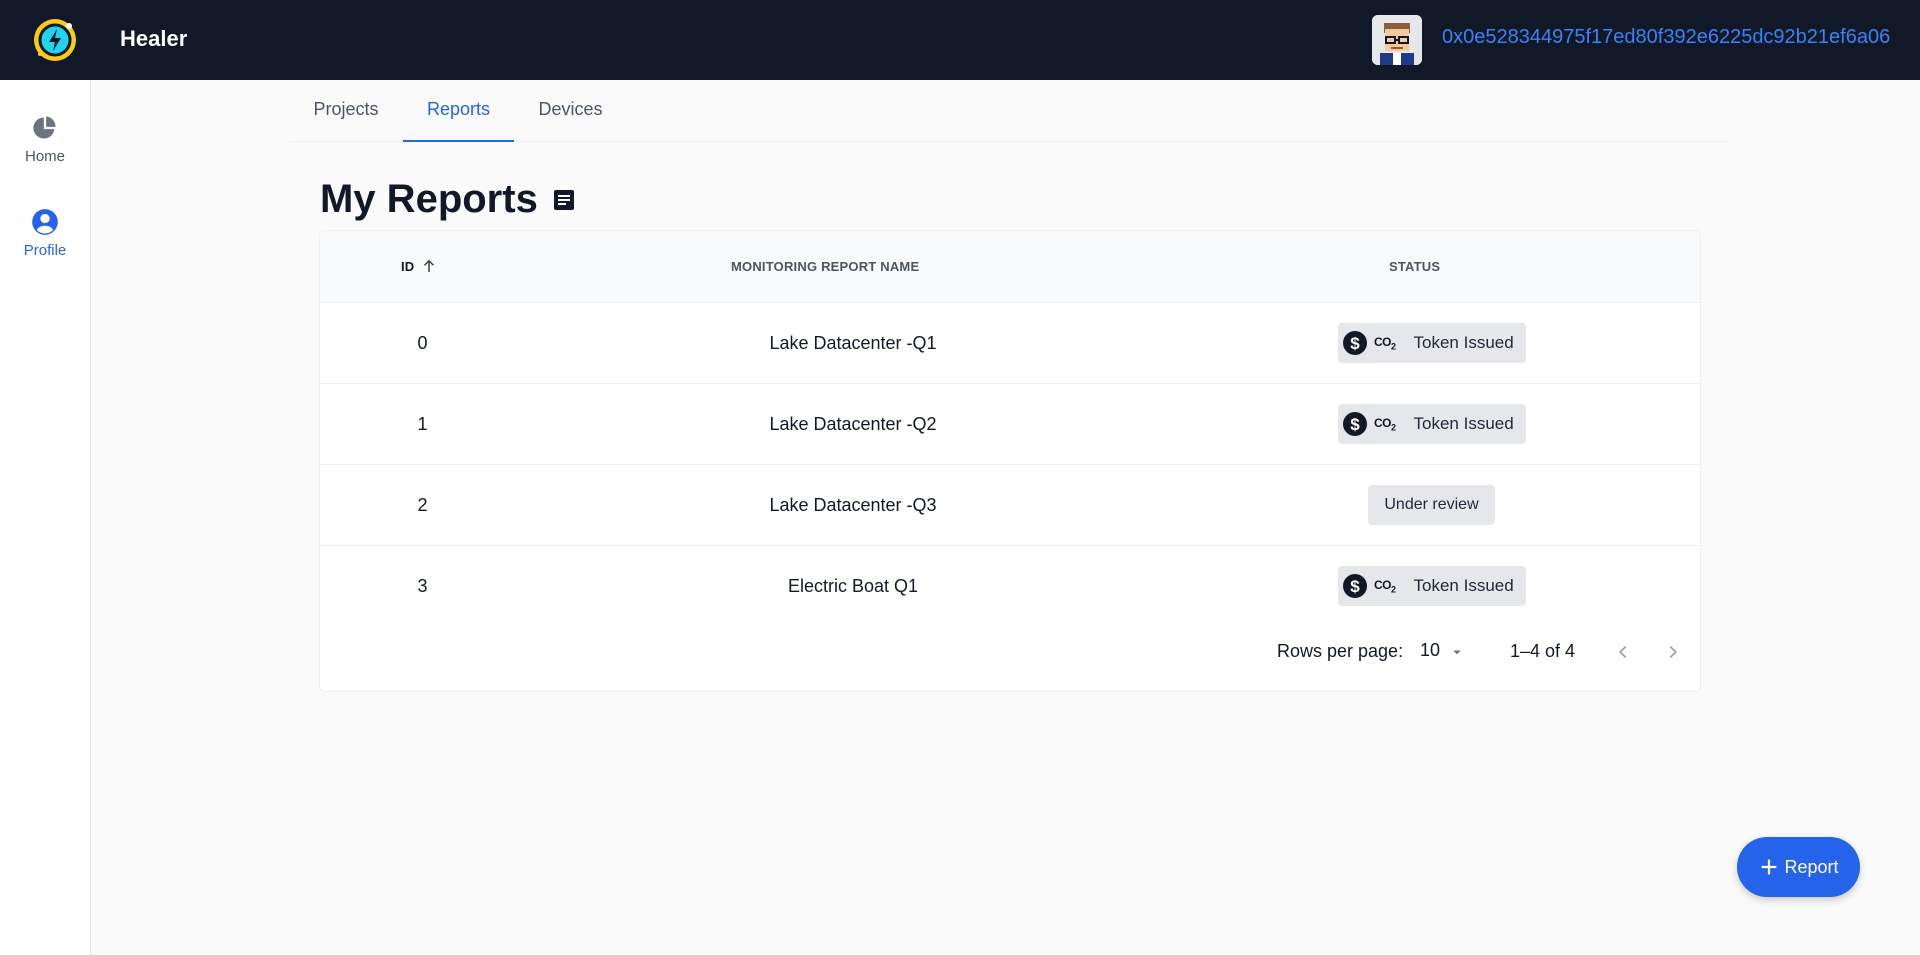 The width and height of the screenshot is (1920, 955). Describe the element at coordinates (853, 343) in the screenshot. I see `report-name: Lake Datacenter -Q1` at that location.